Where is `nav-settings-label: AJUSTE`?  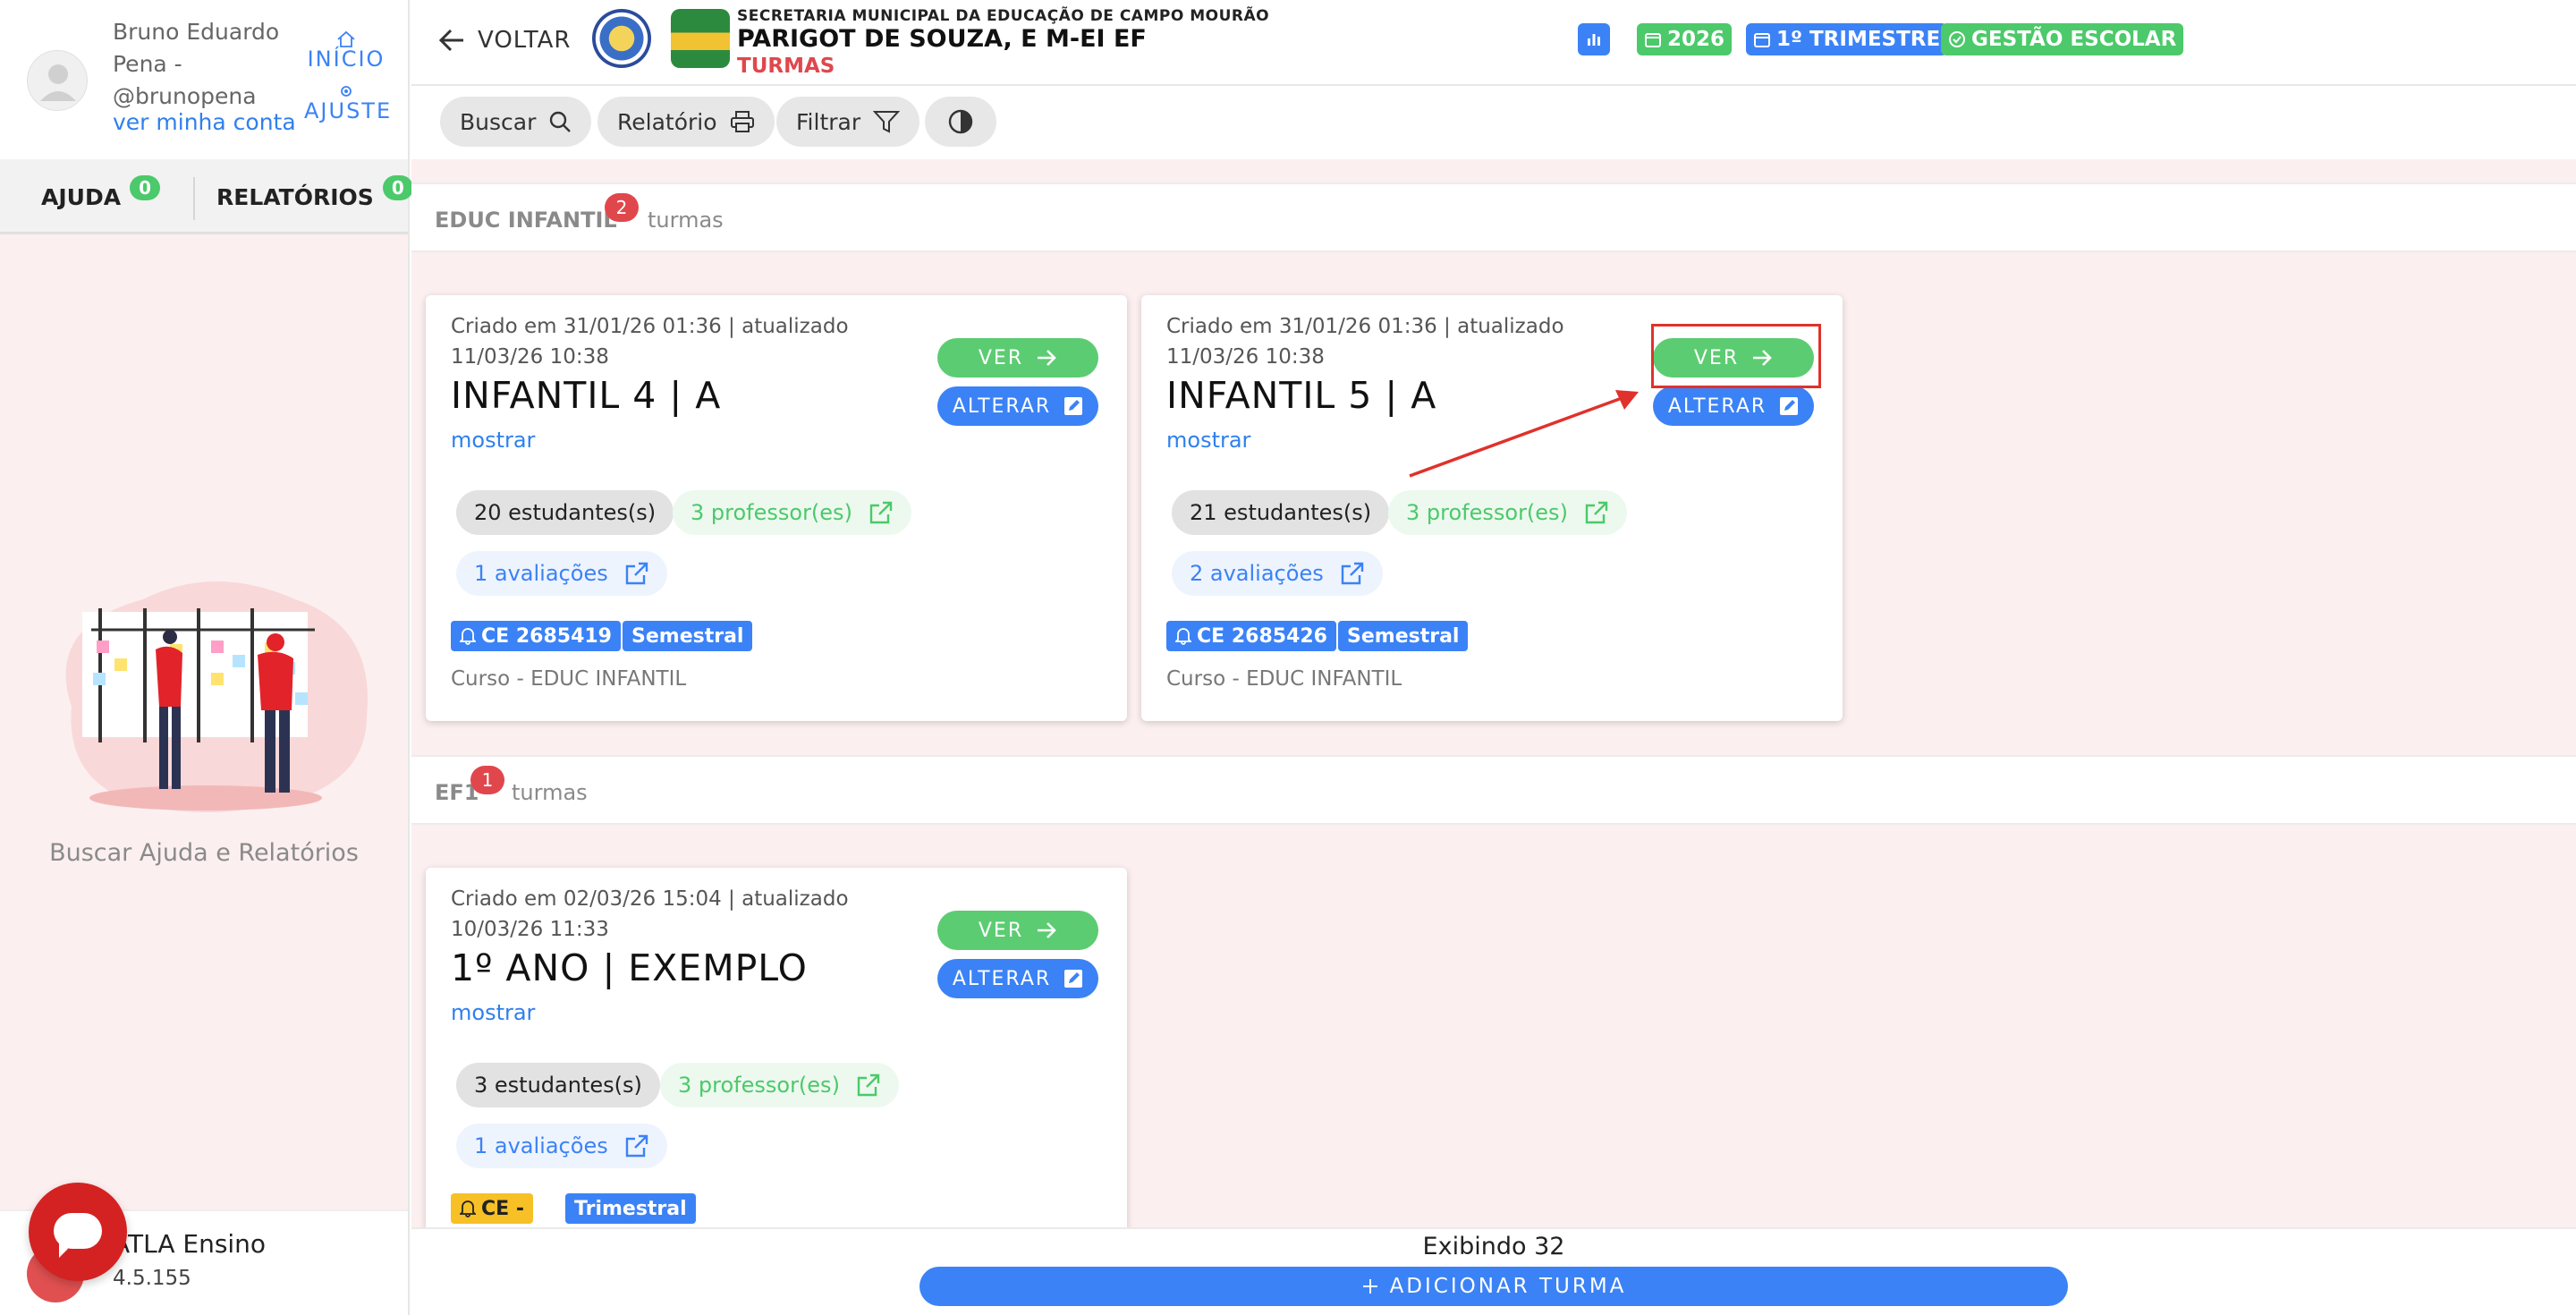 nav-settings-label: AJUSTE is located at coordinates (348, 110).